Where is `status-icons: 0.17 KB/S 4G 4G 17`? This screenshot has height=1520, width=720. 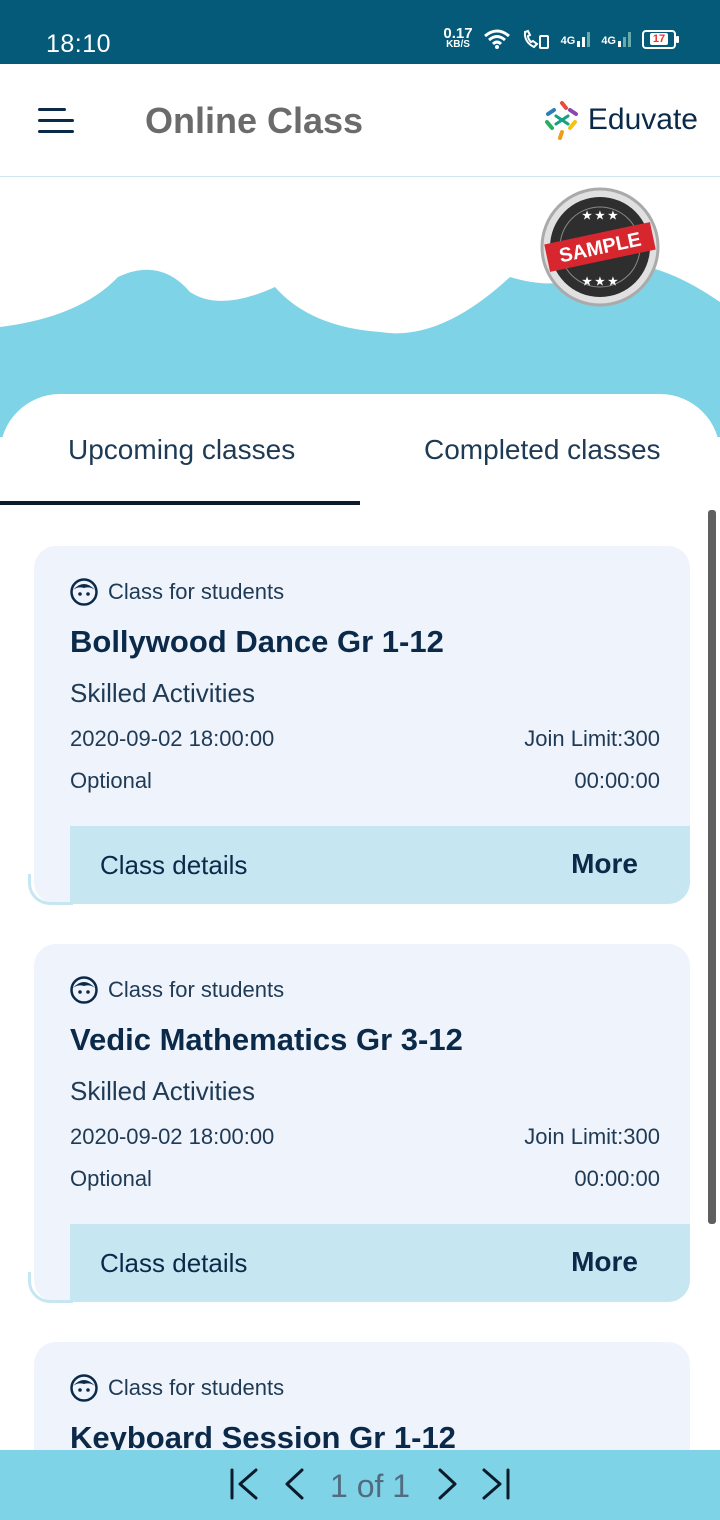
status-icons: 0.17 KB/S 4G 4G 17 is located at coordinates (561, 37).